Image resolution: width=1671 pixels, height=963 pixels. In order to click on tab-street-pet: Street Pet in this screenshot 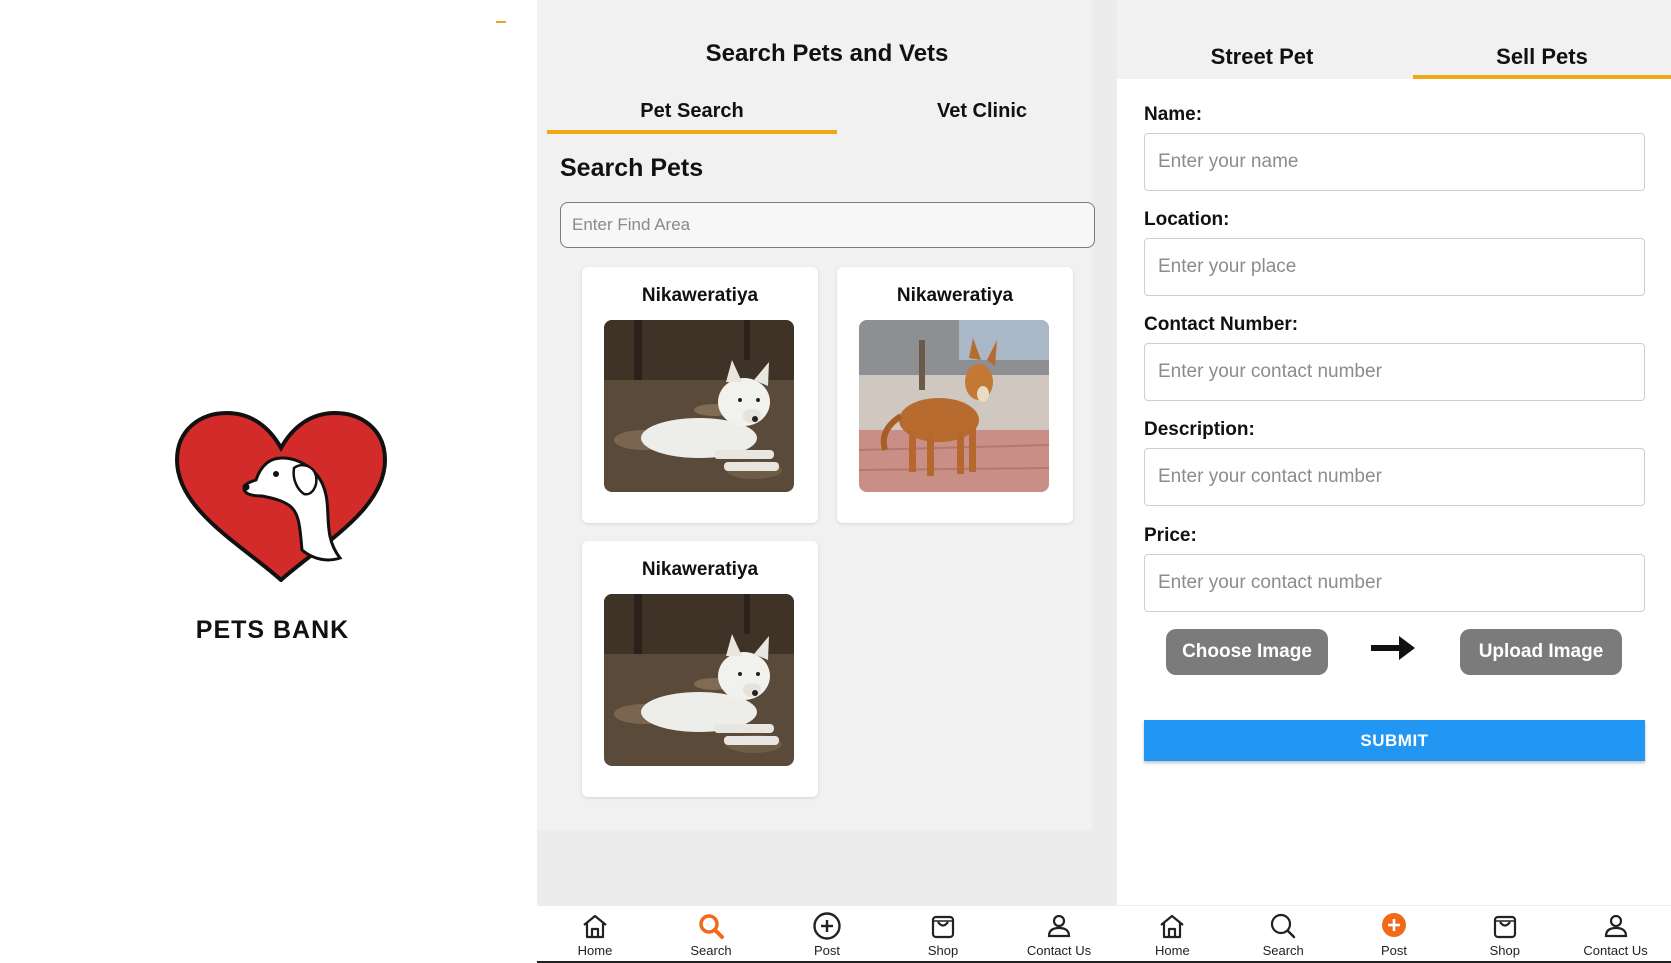, I will do `click(1262, 57)`.